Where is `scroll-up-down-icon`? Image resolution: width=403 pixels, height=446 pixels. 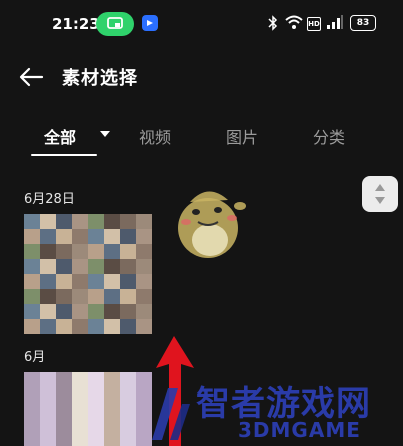 scroll-up-down-icon is located at coordinates (380, 194).